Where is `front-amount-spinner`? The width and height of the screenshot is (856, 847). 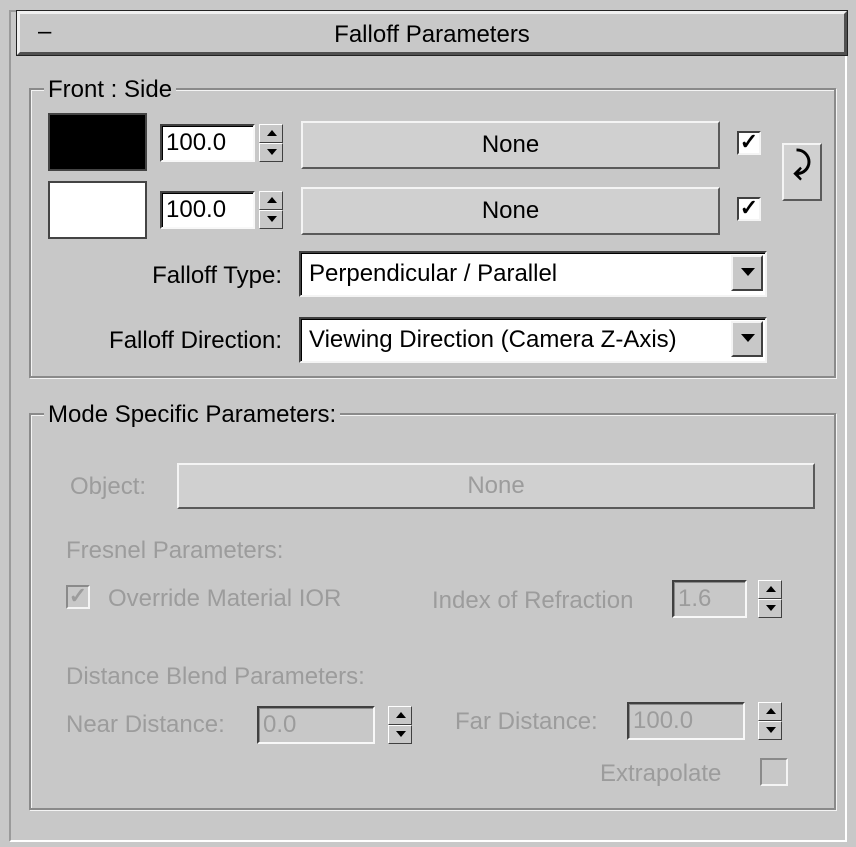
front-amount-spinner is located at coordinates (271, 143).